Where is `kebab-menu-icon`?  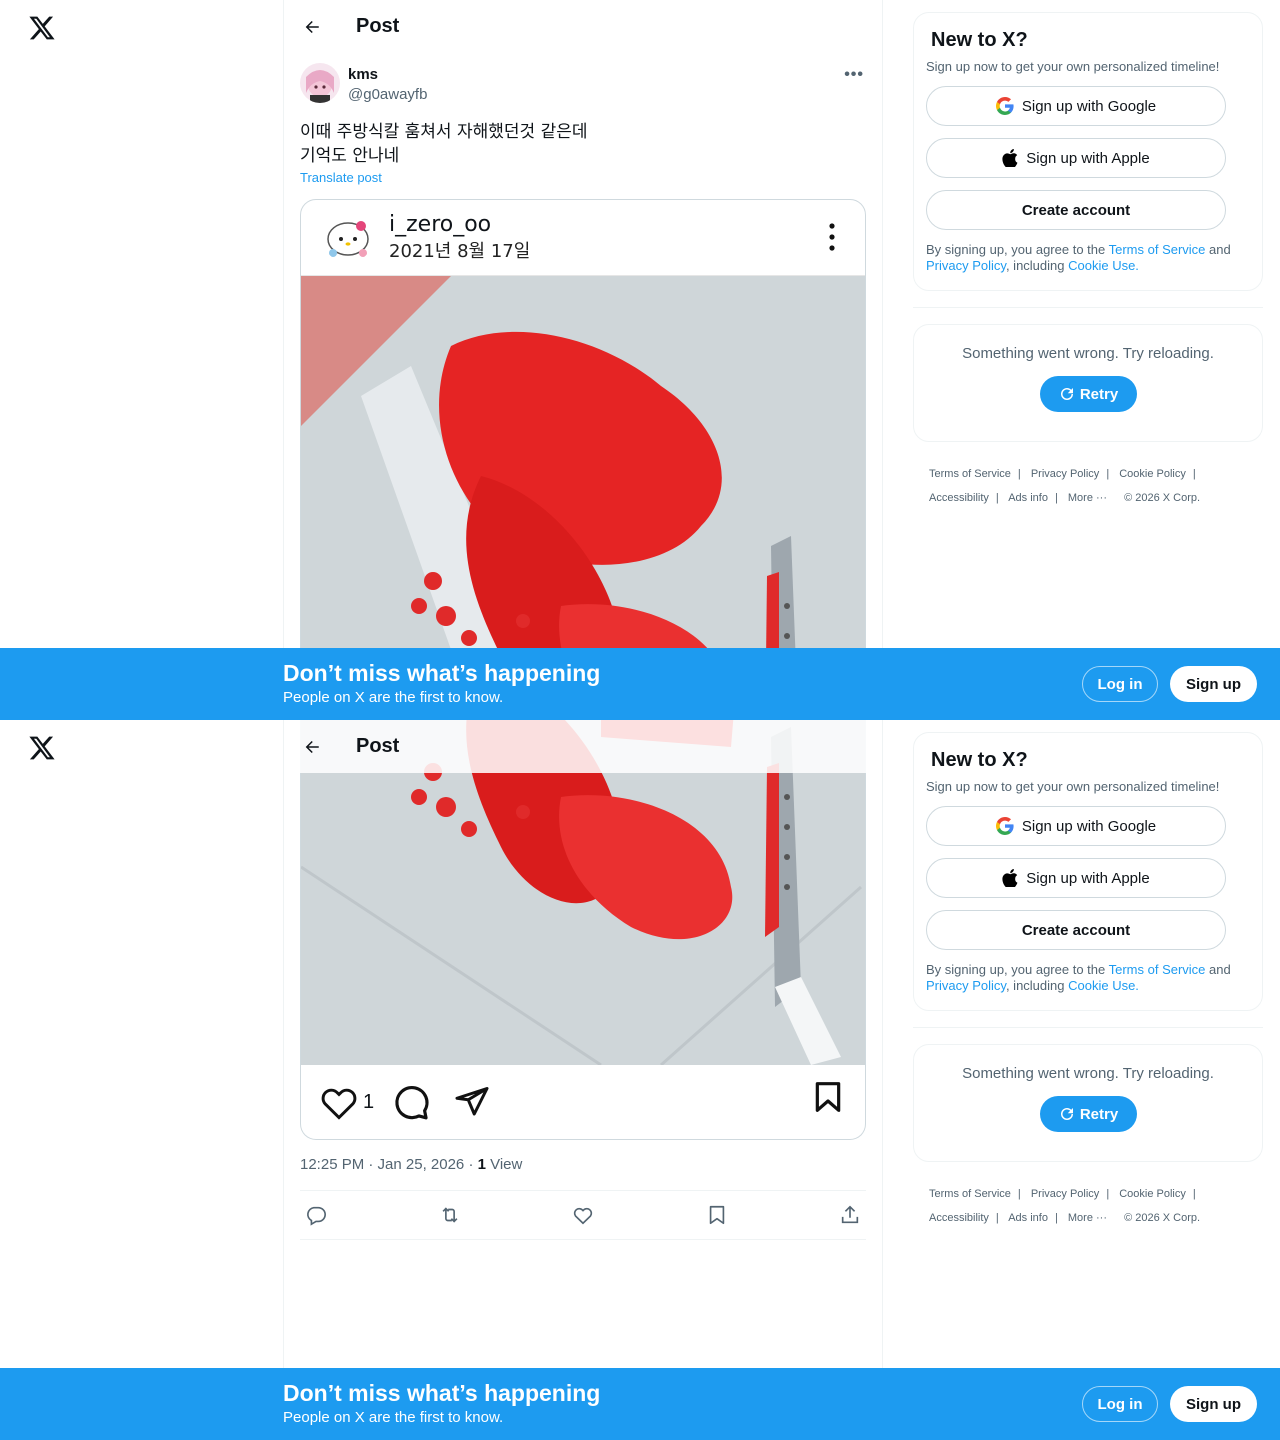
kebab-menu-icon is located at coordinates (832, 237).